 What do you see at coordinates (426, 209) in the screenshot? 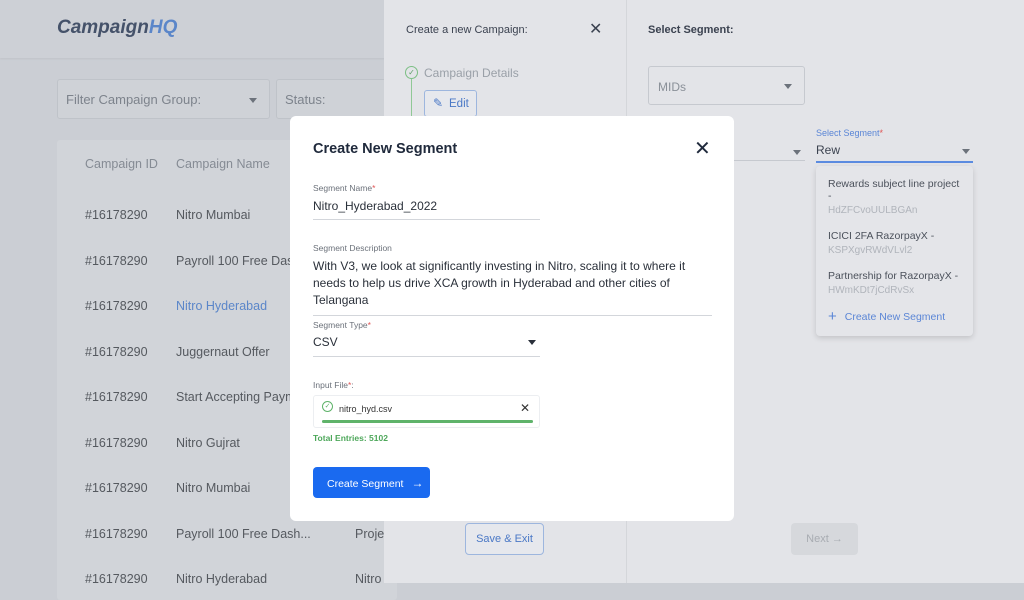
I see `segment-name-input: Nitro_Hyderabad_2022` at bounding box center [426, 209].